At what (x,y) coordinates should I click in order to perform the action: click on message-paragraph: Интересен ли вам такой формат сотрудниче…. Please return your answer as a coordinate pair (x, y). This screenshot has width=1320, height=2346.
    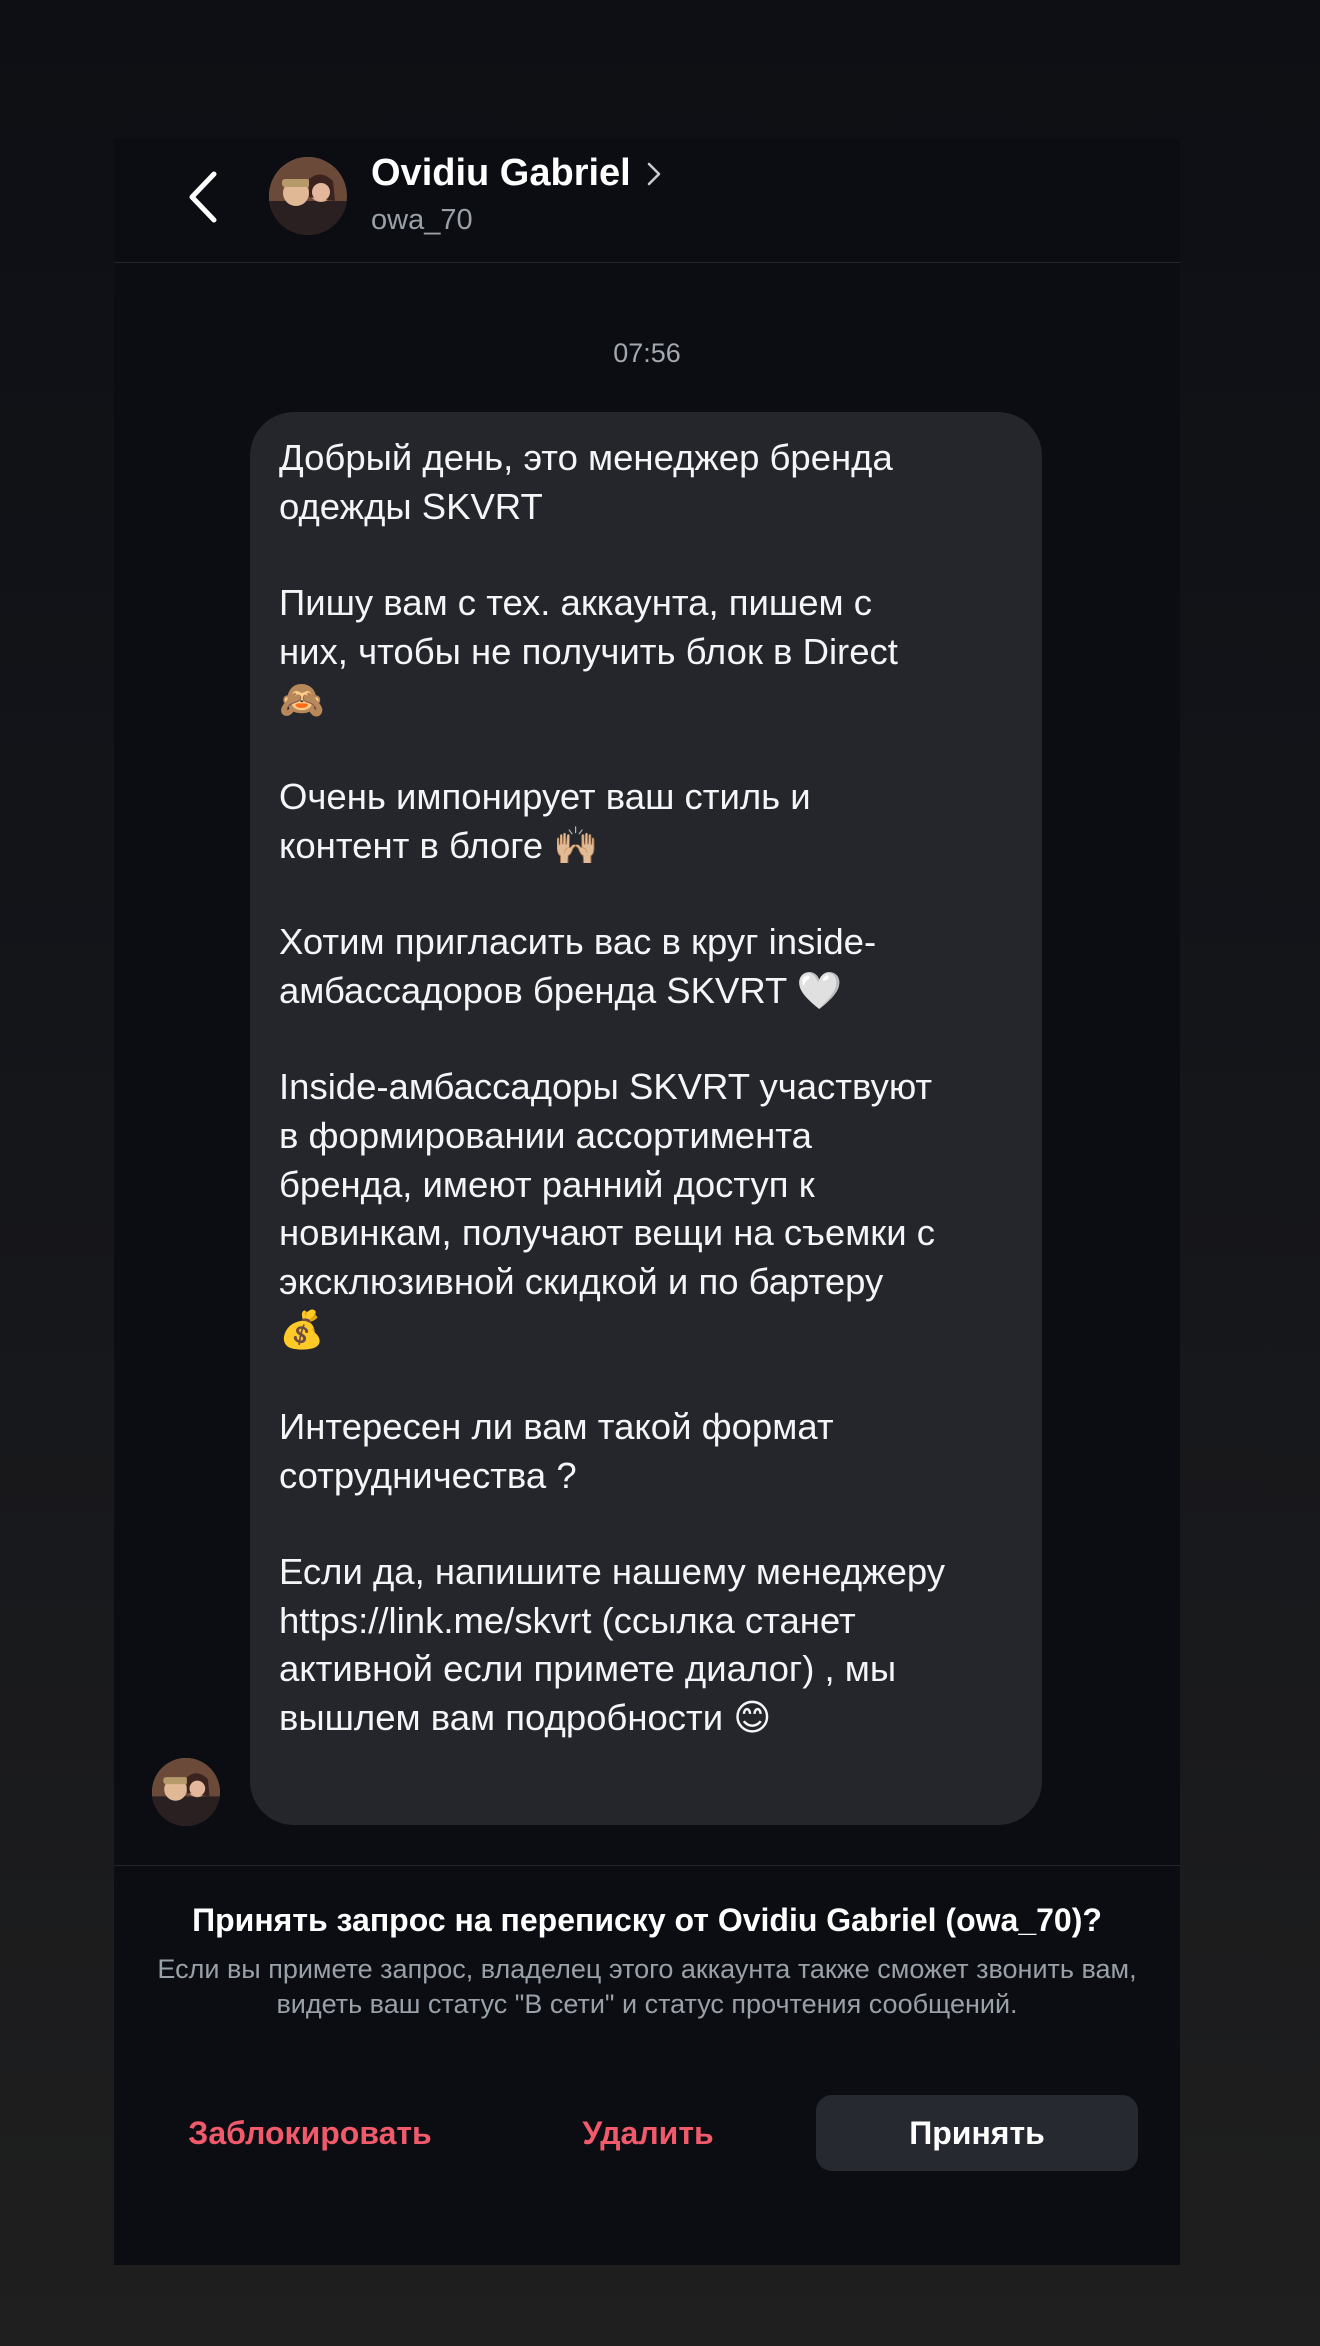
    Looking at the image, I should click on (556, 1450).